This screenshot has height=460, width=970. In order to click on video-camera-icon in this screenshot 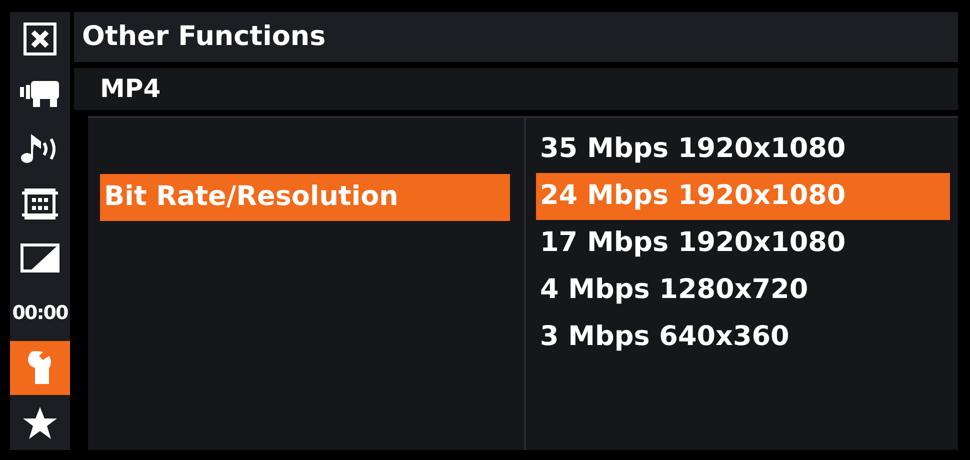, I will do `click(40, 94)`.